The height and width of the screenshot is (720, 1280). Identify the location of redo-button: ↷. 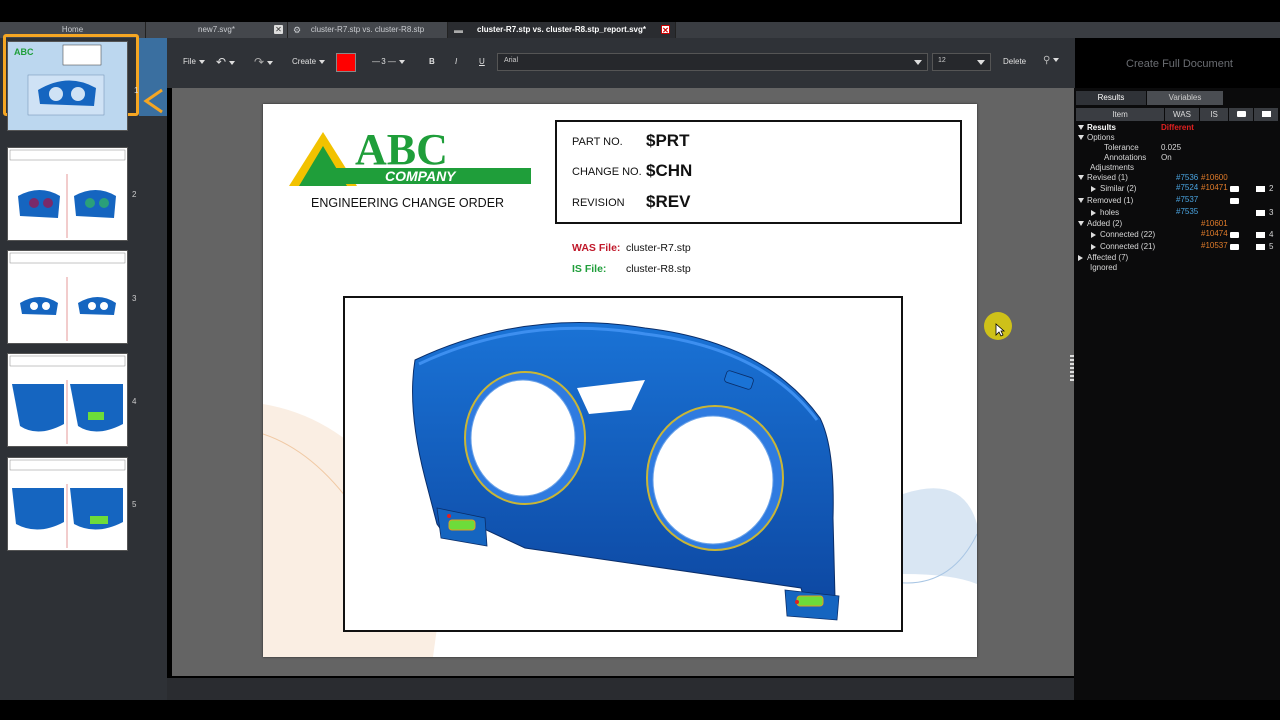
(264, 62).